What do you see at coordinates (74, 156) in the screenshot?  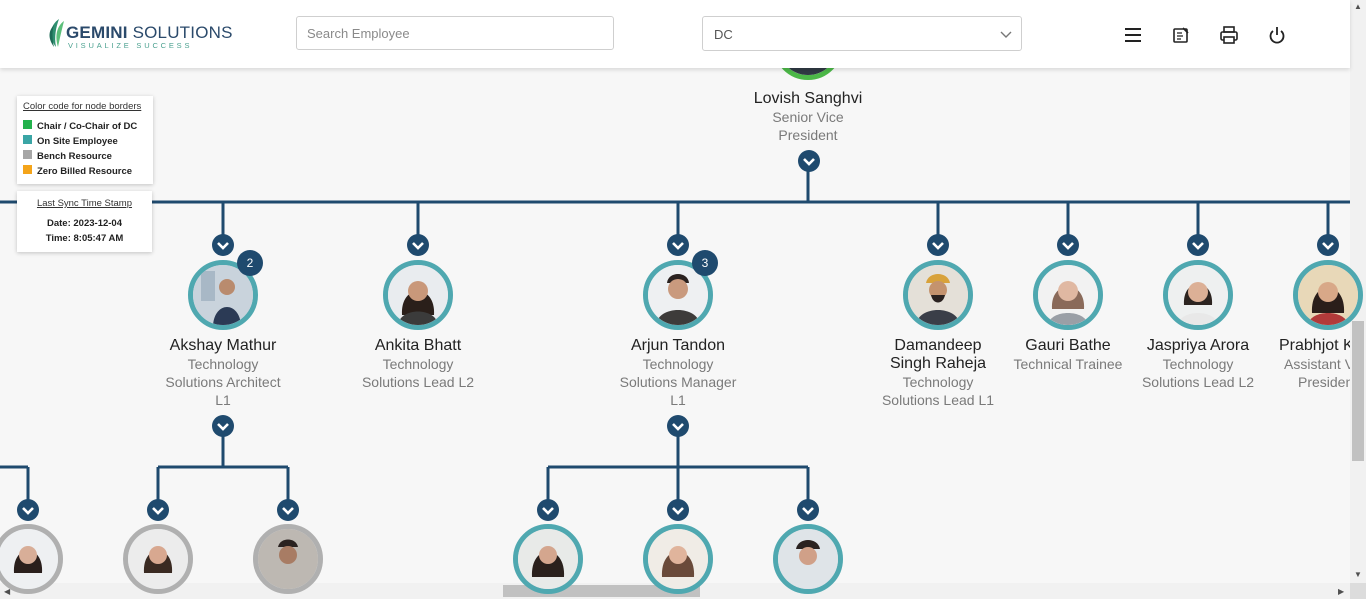 I see `legend-label: Bench Resource` at bounding box center [74, 156].